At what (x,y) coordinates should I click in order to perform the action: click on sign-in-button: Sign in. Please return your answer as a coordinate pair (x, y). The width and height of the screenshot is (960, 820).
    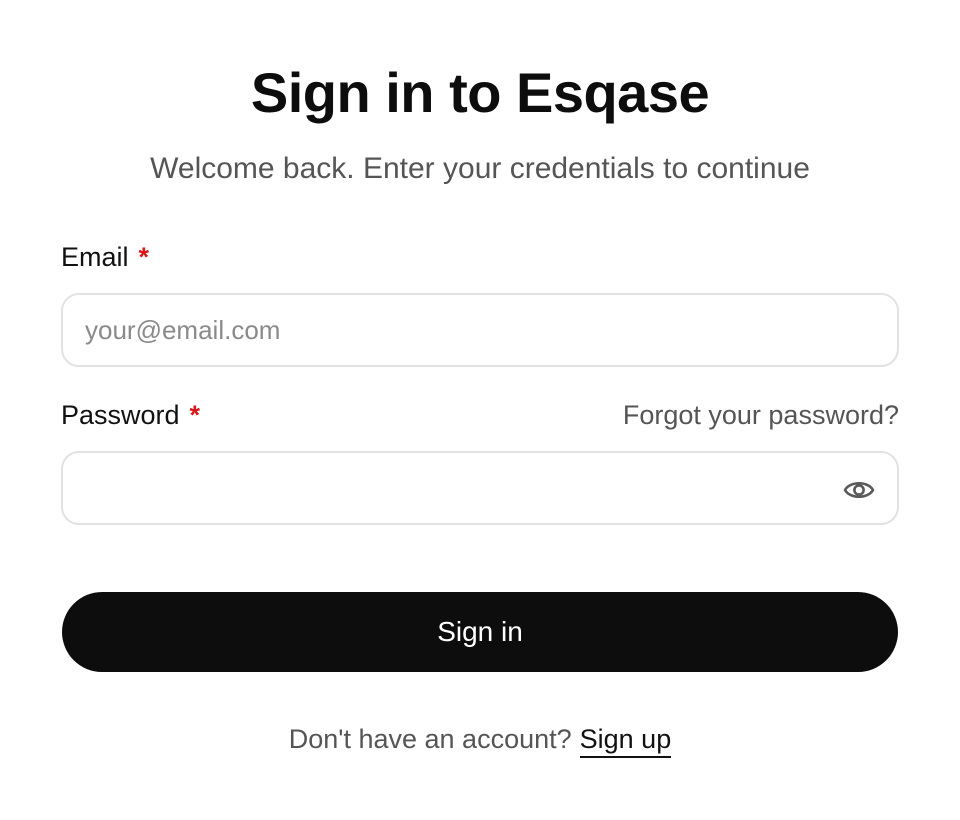
    Looking at the image, I should click on (480, 632).